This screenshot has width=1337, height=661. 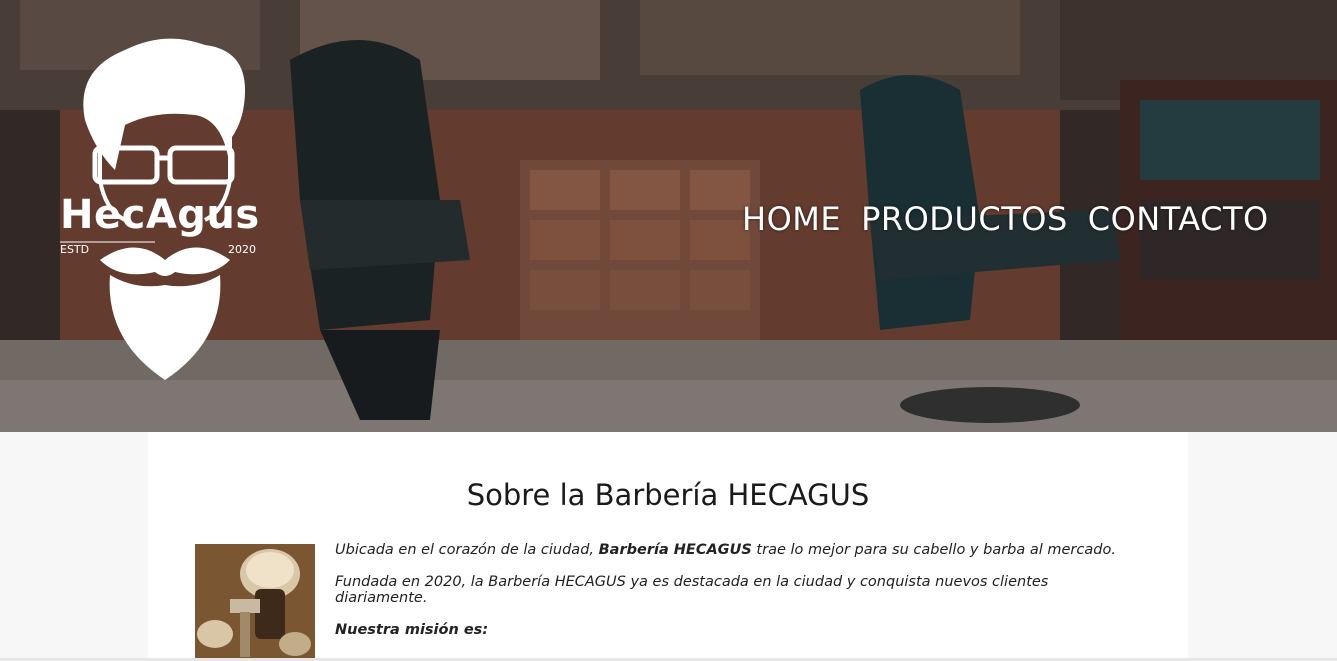 What do you see at coordinates (964, 219) in the screenshot?
I see `nav-link-productos: PRODUCTOS` at bounding box center [964, 219].